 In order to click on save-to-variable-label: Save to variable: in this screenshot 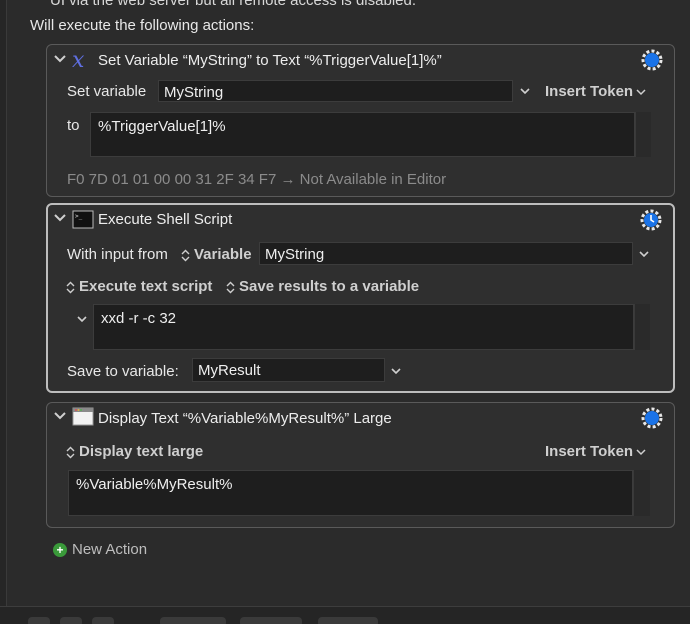, I will do `click(123, 371)`.